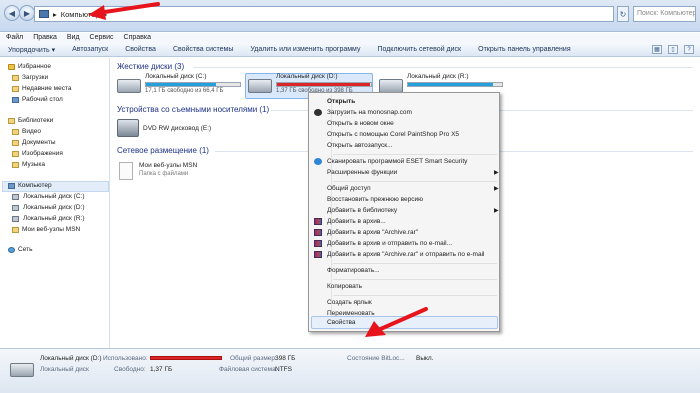 The height and width of the screenshot is (393, 700). Describe the element at coordinates (15, 229) in the screenshot. I see `web-folder-icon` at that location.